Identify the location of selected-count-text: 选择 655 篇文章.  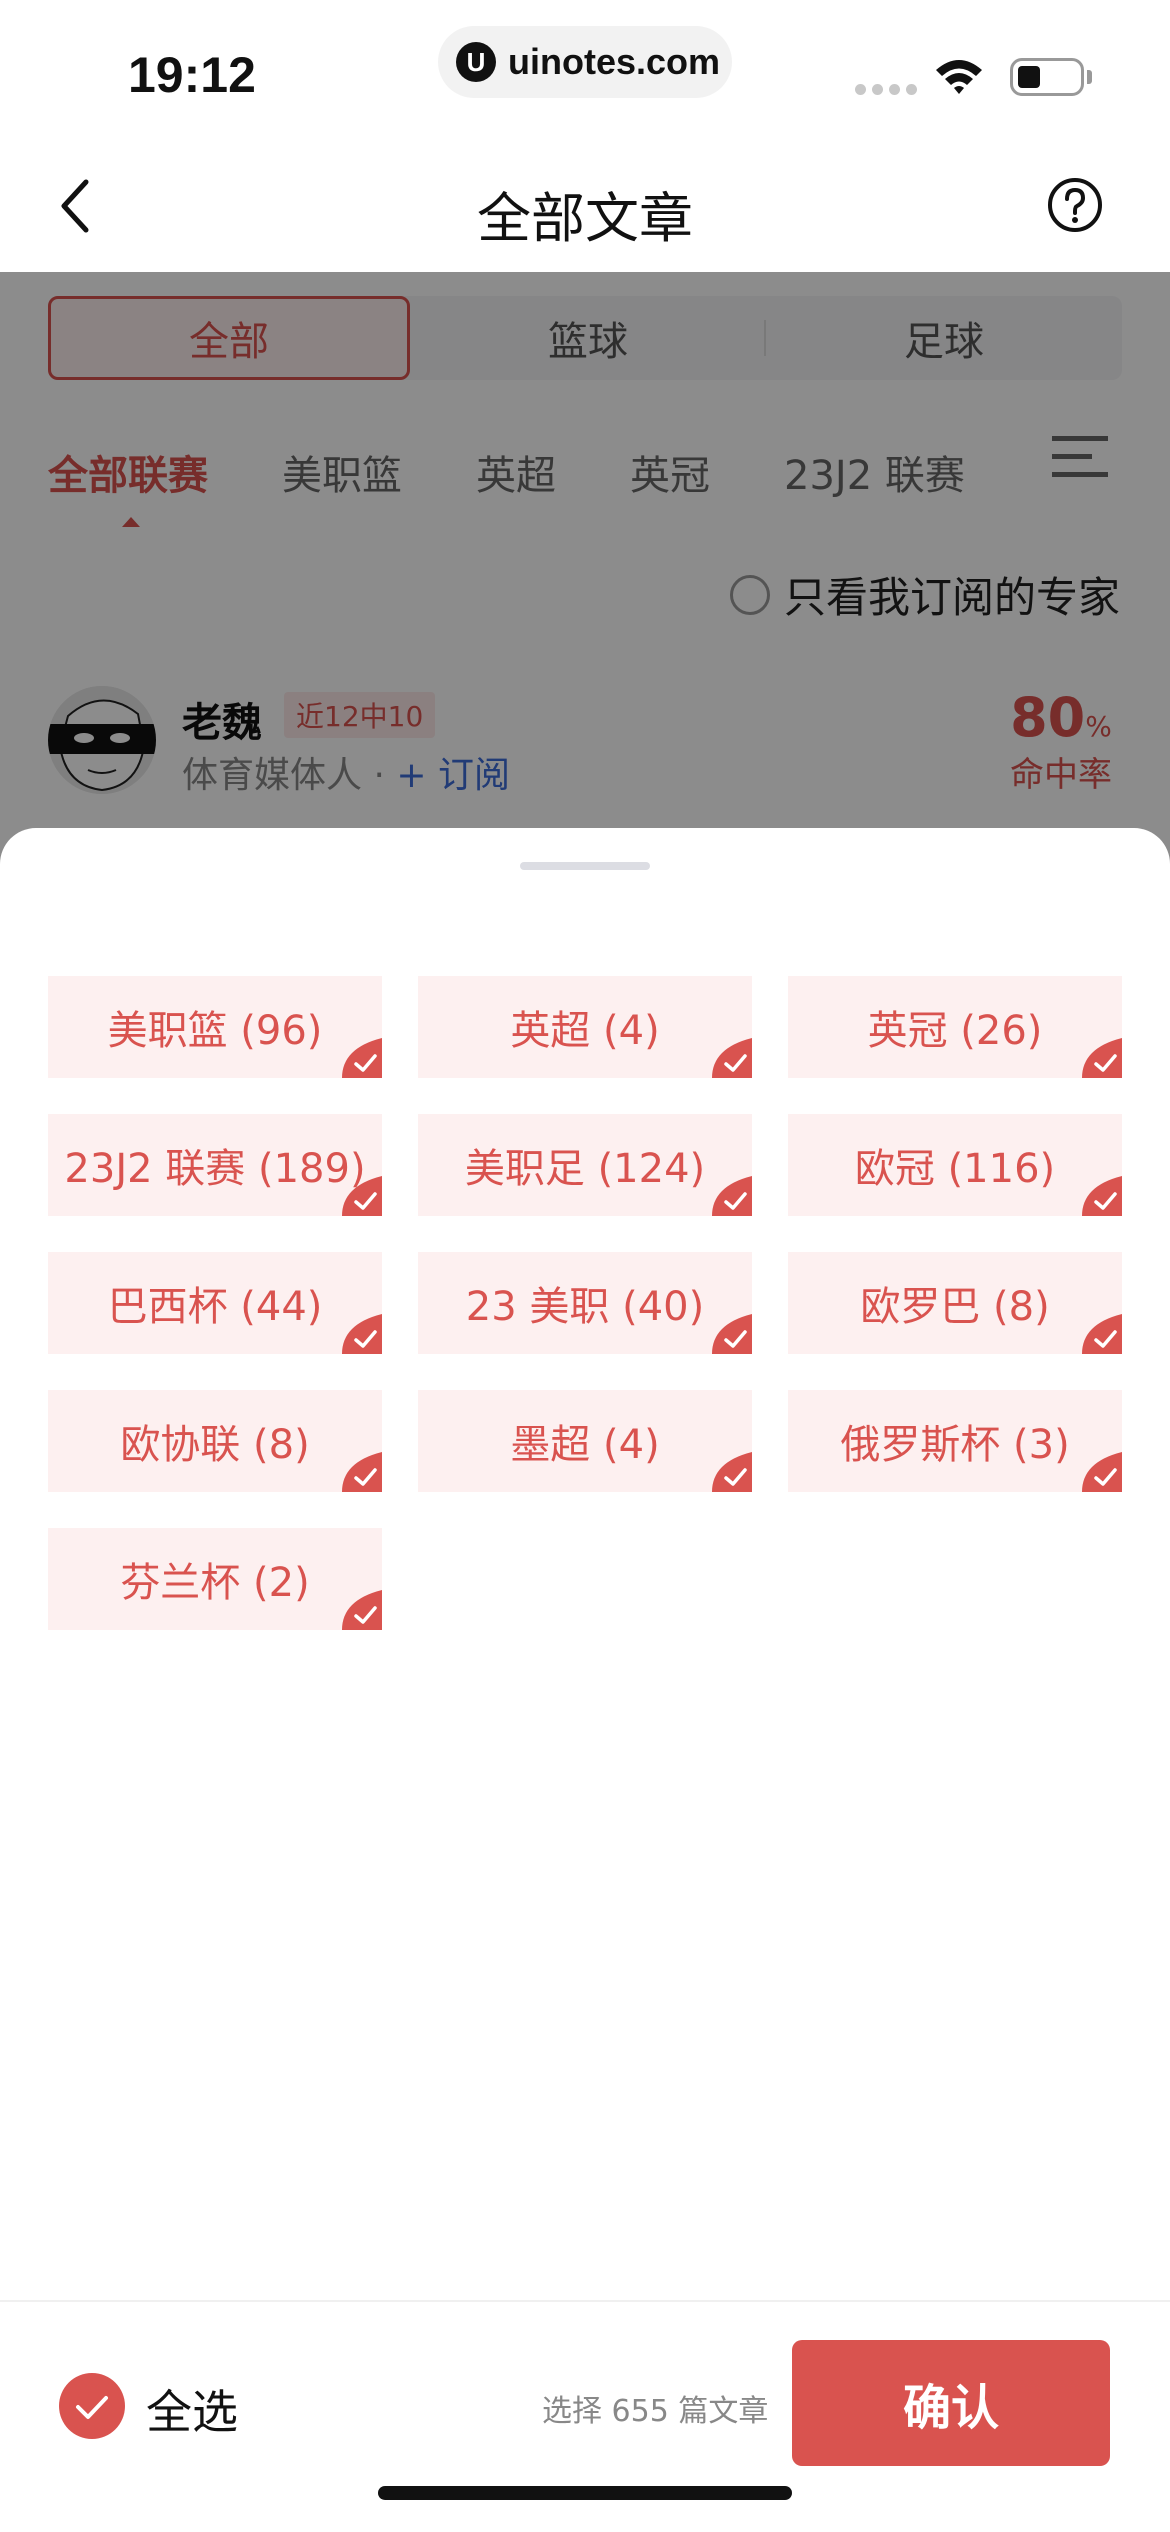
(655, 2411).